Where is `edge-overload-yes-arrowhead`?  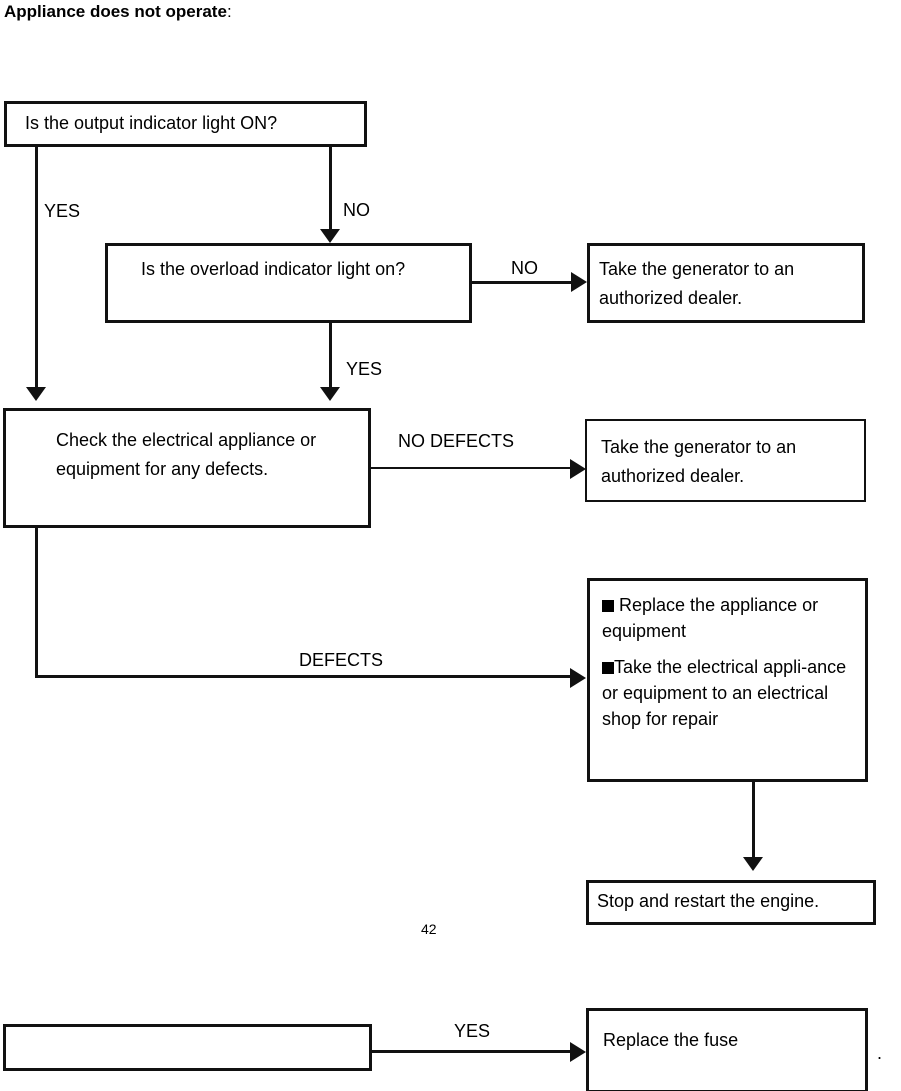
edge-overload-yes-arrowhead is located at coordinates (330, 394).